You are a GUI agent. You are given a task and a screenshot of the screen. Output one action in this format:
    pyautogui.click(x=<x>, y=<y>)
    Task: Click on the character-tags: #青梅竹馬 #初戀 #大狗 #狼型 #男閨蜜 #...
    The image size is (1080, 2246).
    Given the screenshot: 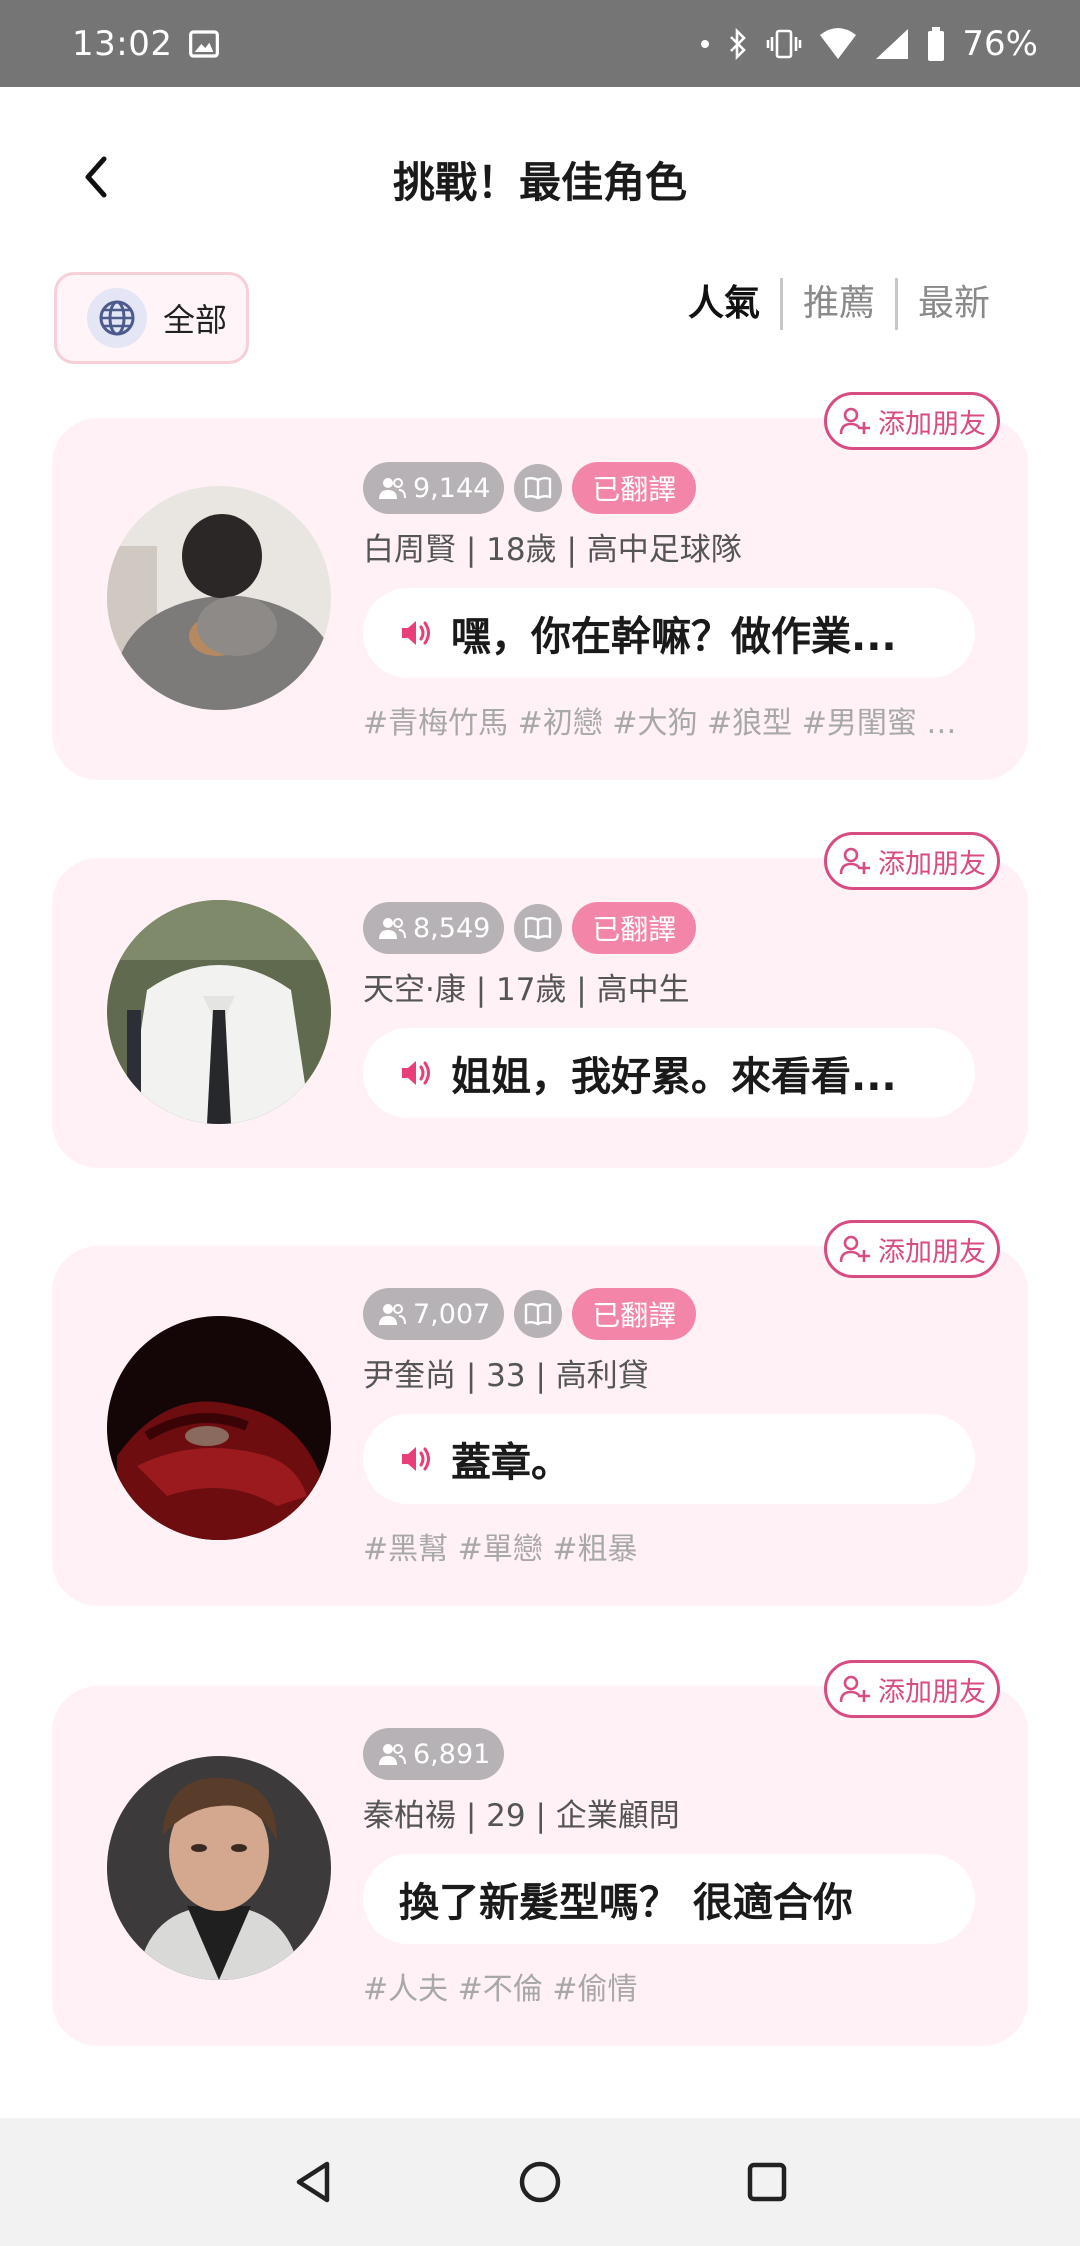 What is the action you would take?
    pyautogui.click(x=669, y=723)
    